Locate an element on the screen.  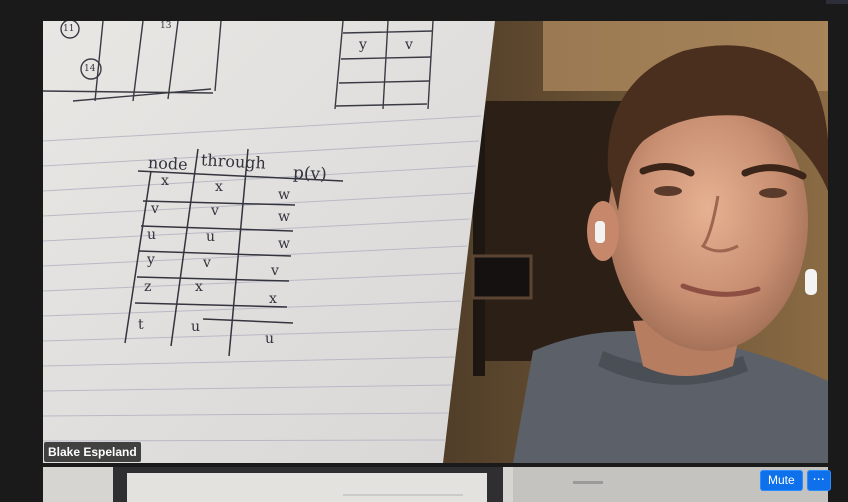
small-table-cell-1: y is located at coordinates (363, 45).